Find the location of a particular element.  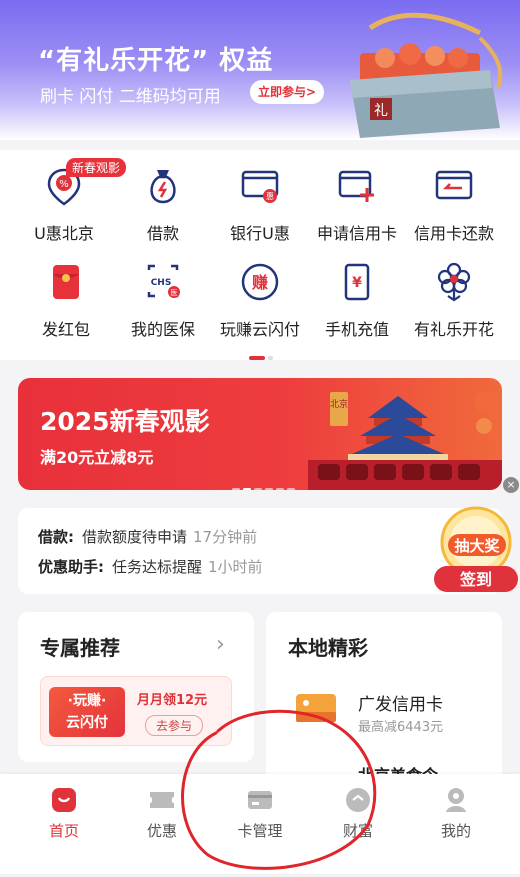

earn-icon: 赚 is located at coordinates (260, 282).